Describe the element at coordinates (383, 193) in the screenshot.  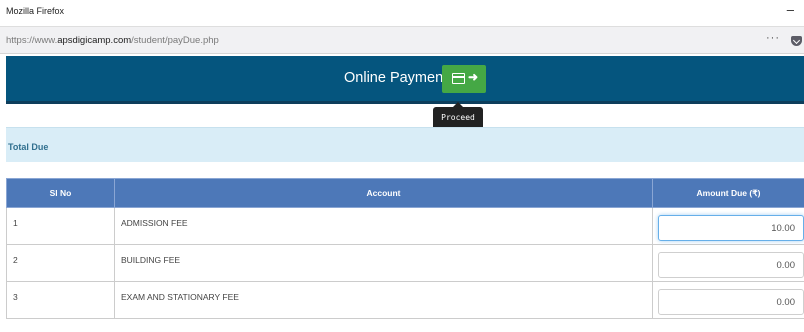
I see `column-header-account: Account` at that location.